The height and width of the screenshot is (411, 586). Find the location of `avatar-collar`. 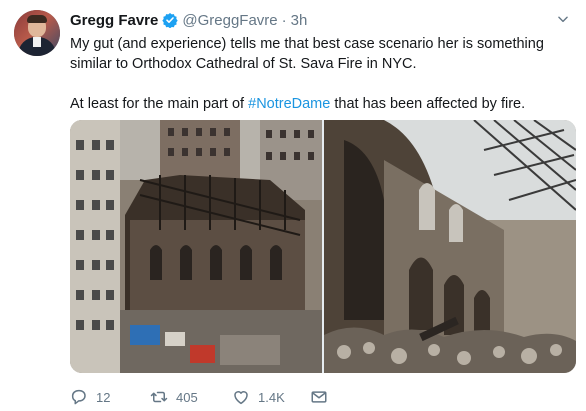

avatar-collar is located at coordinates (37, 42).